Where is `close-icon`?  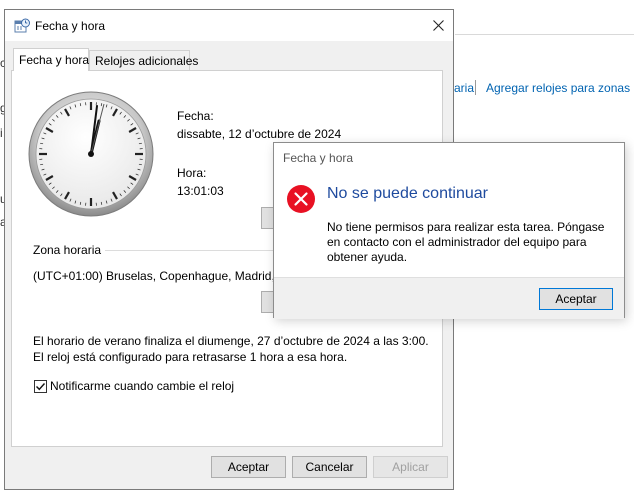
close-icon is located at coordinates (438, 25).